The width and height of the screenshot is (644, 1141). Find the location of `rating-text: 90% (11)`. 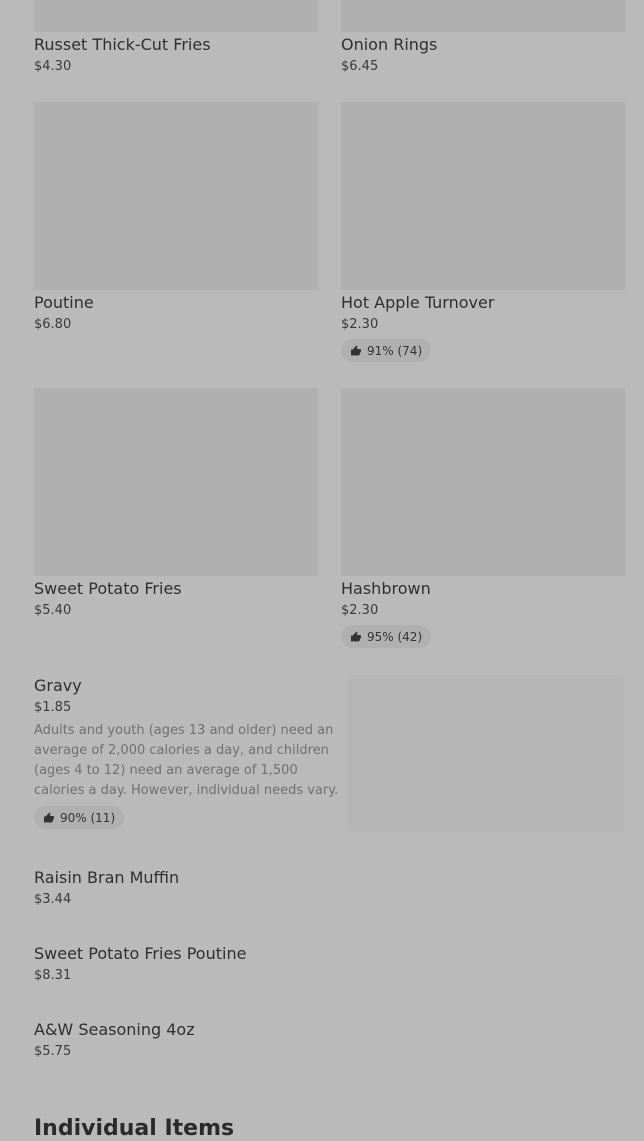

rating-text: 90% (11) is located at coordinates (88, 817).